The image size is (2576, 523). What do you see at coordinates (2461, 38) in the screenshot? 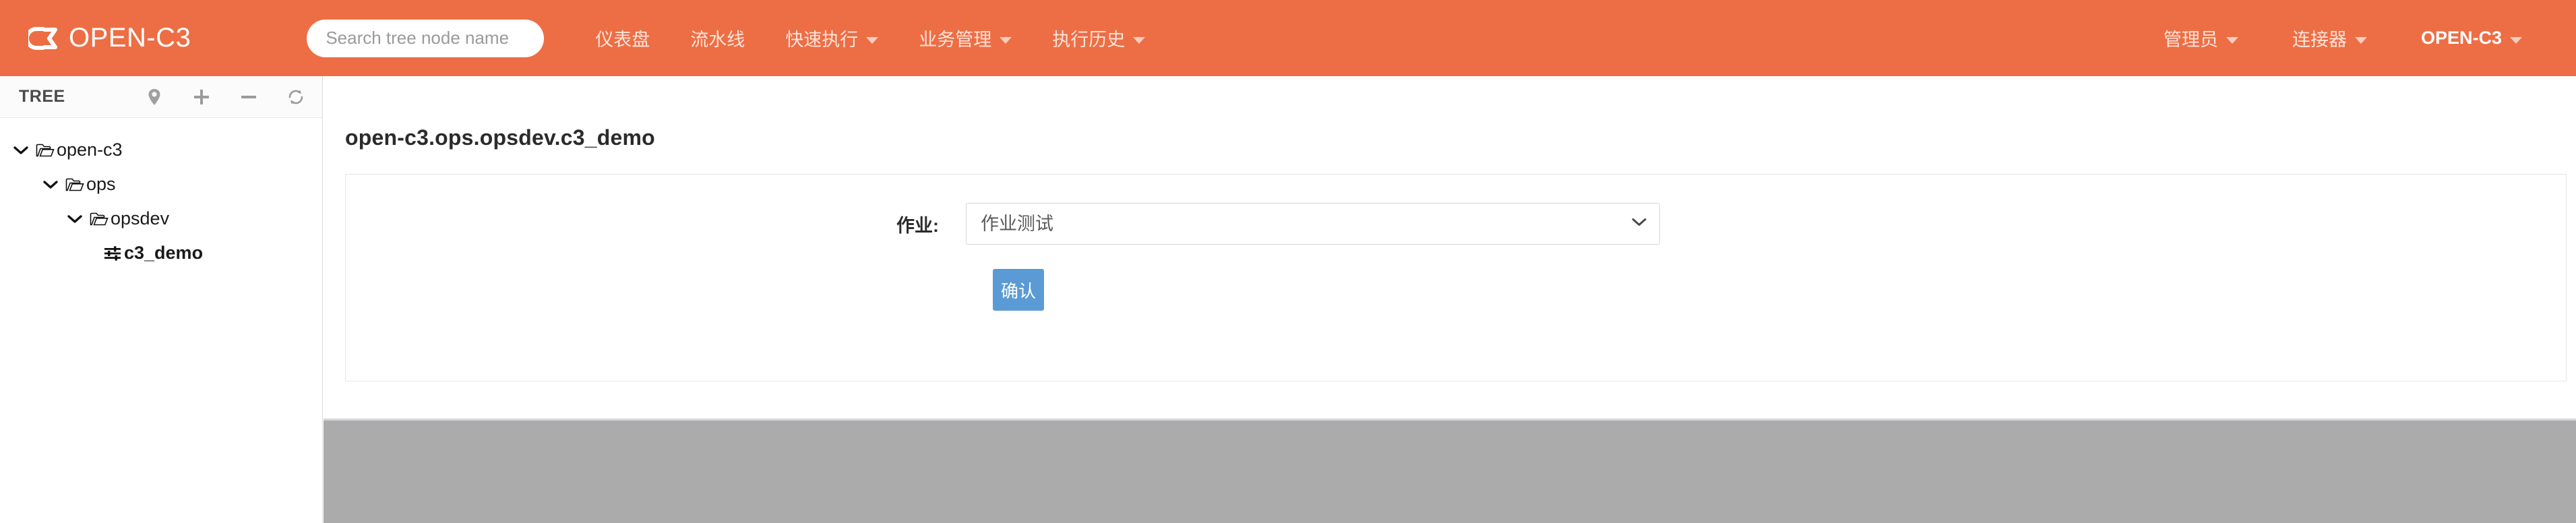
I see `nav-label-user-menu: OPEN-C3` at bounding box center [2461, 38].